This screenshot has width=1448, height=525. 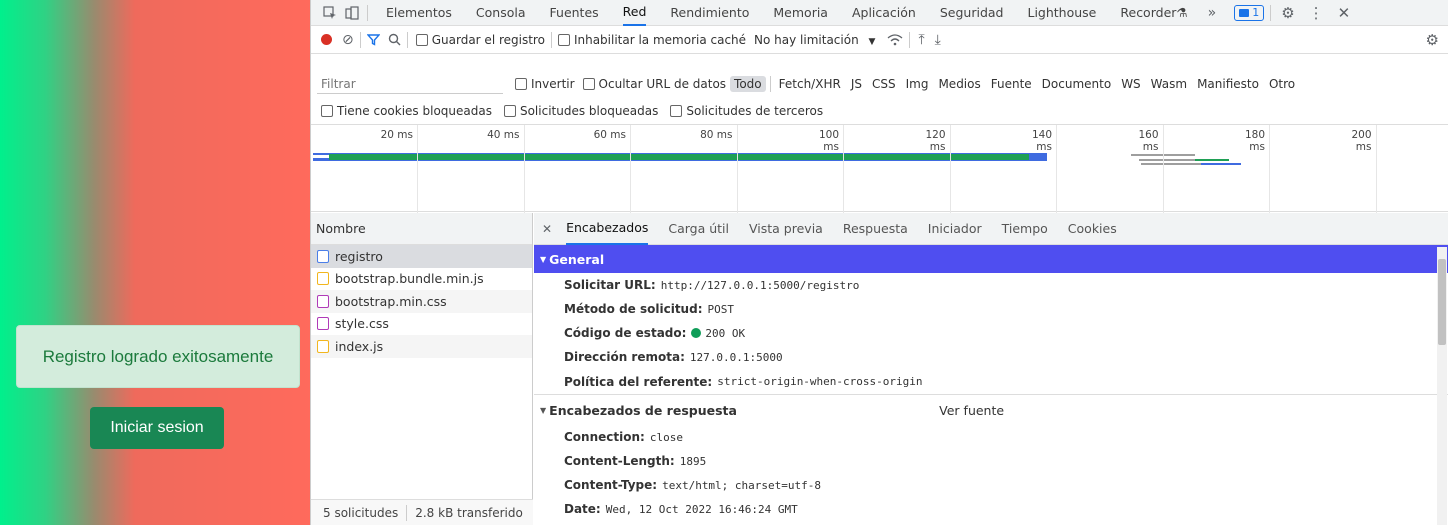 What do you see at coordinates (991, 259) in the screenshot?
I see `general-section-header: ▼ General` at bounding box center [991, 259].